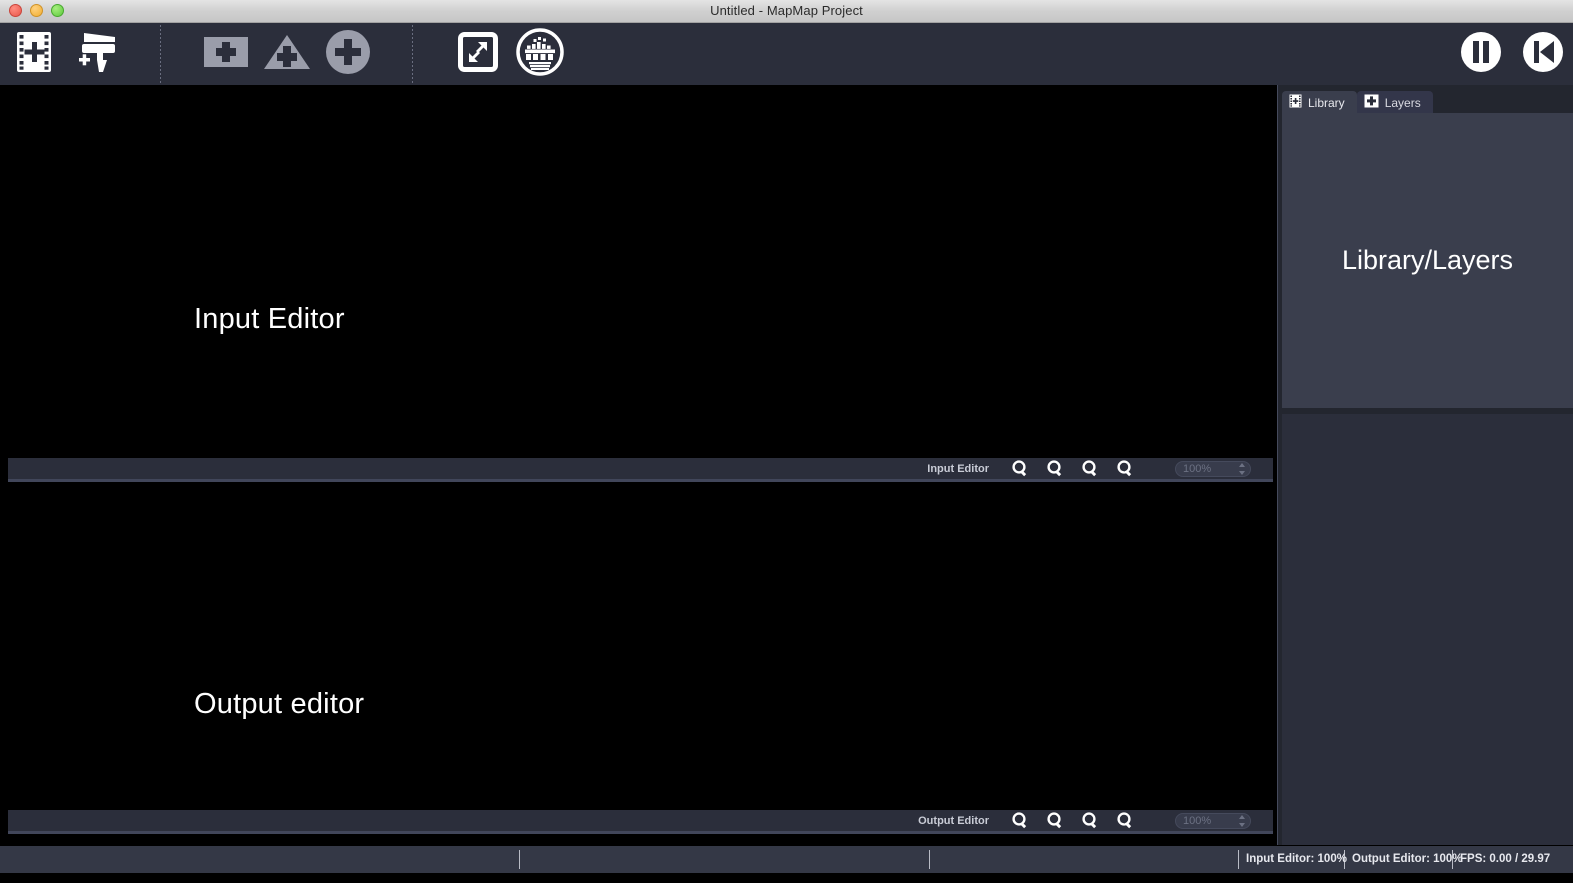 This screenshot has height=883, width=1573. Describe the element at coordinates (1277, 465) in the screenshot. I see `dock-left-border` at that location.